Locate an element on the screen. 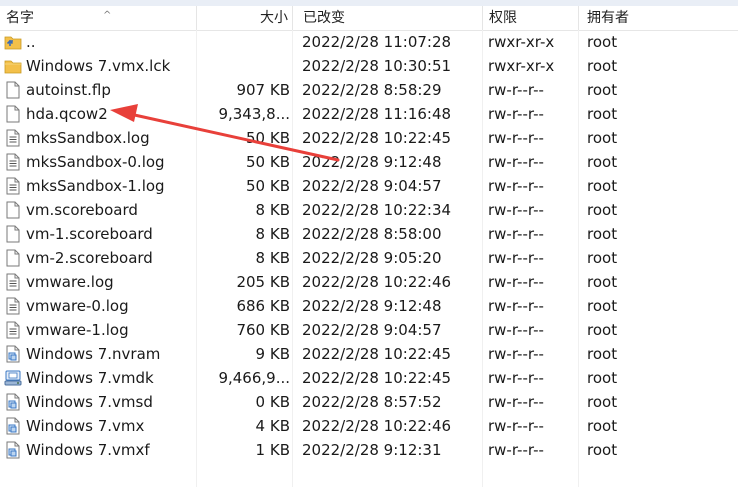 The height and width of the screenshot is (487, 738). file-size: 760 KB is located at coordinates (263, 330).